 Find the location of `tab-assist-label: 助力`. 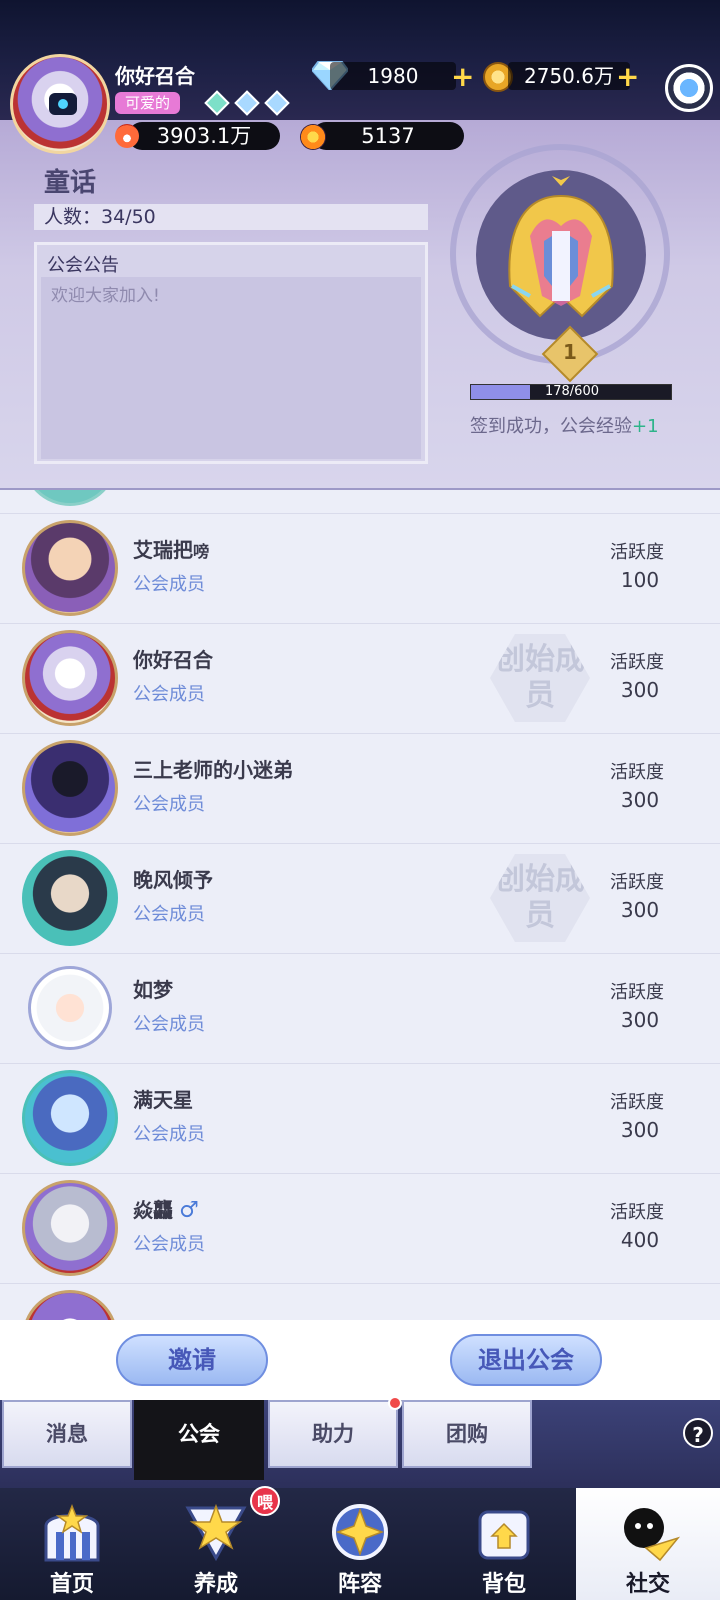

tab-assist-label: 助力 is located at coordinates (333, 1433).